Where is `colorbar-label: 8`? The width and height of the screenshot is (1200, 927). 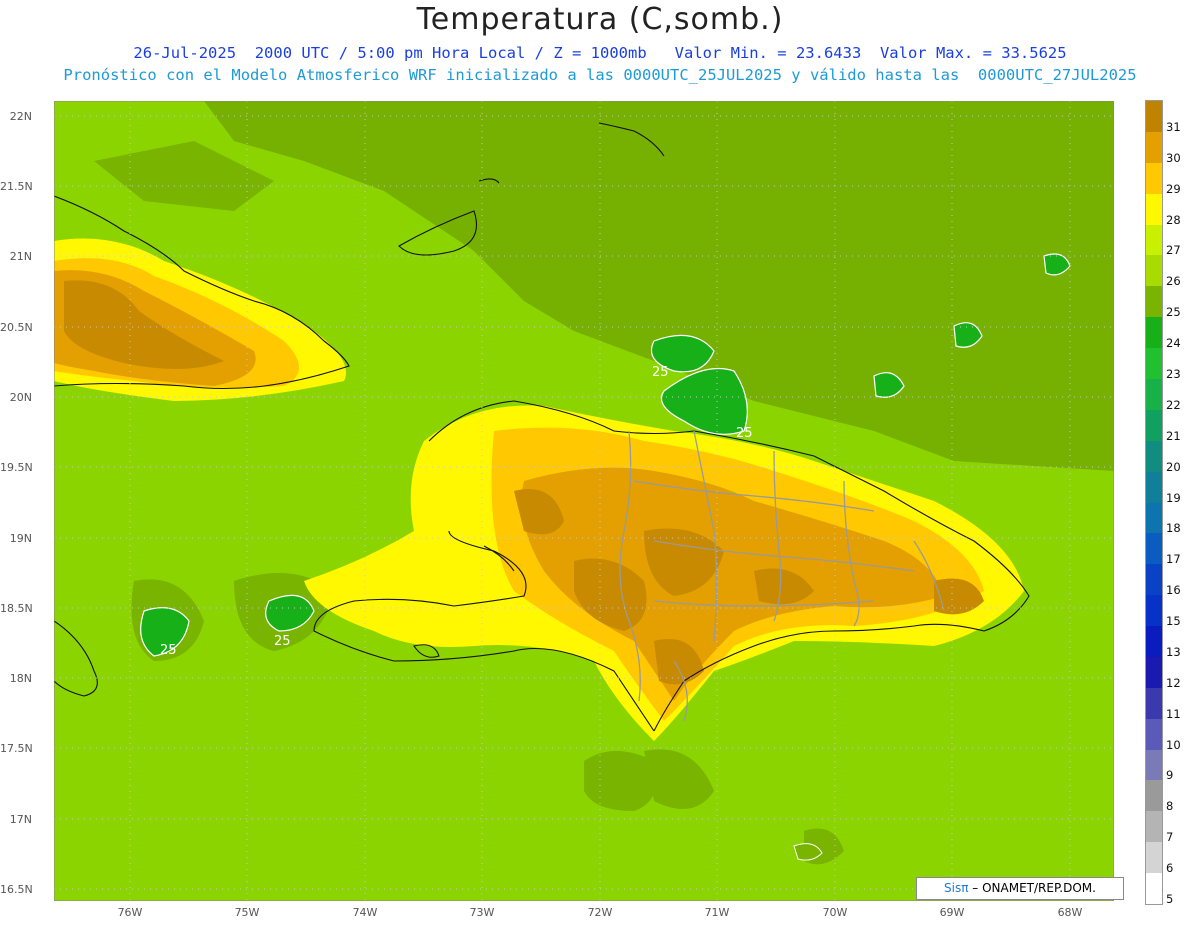 colorbar-label: 8 is located at coordinates (1170, 806).